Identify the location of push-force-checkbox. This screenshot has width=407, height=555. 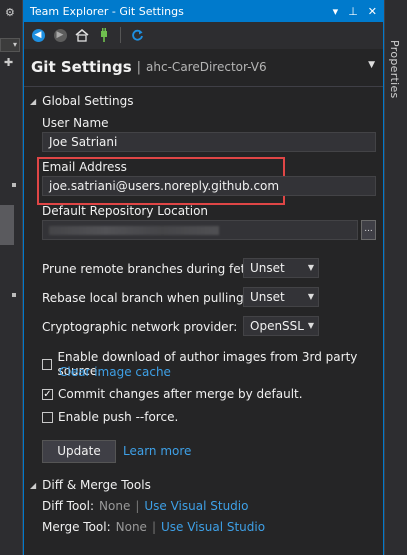
(47, 417).